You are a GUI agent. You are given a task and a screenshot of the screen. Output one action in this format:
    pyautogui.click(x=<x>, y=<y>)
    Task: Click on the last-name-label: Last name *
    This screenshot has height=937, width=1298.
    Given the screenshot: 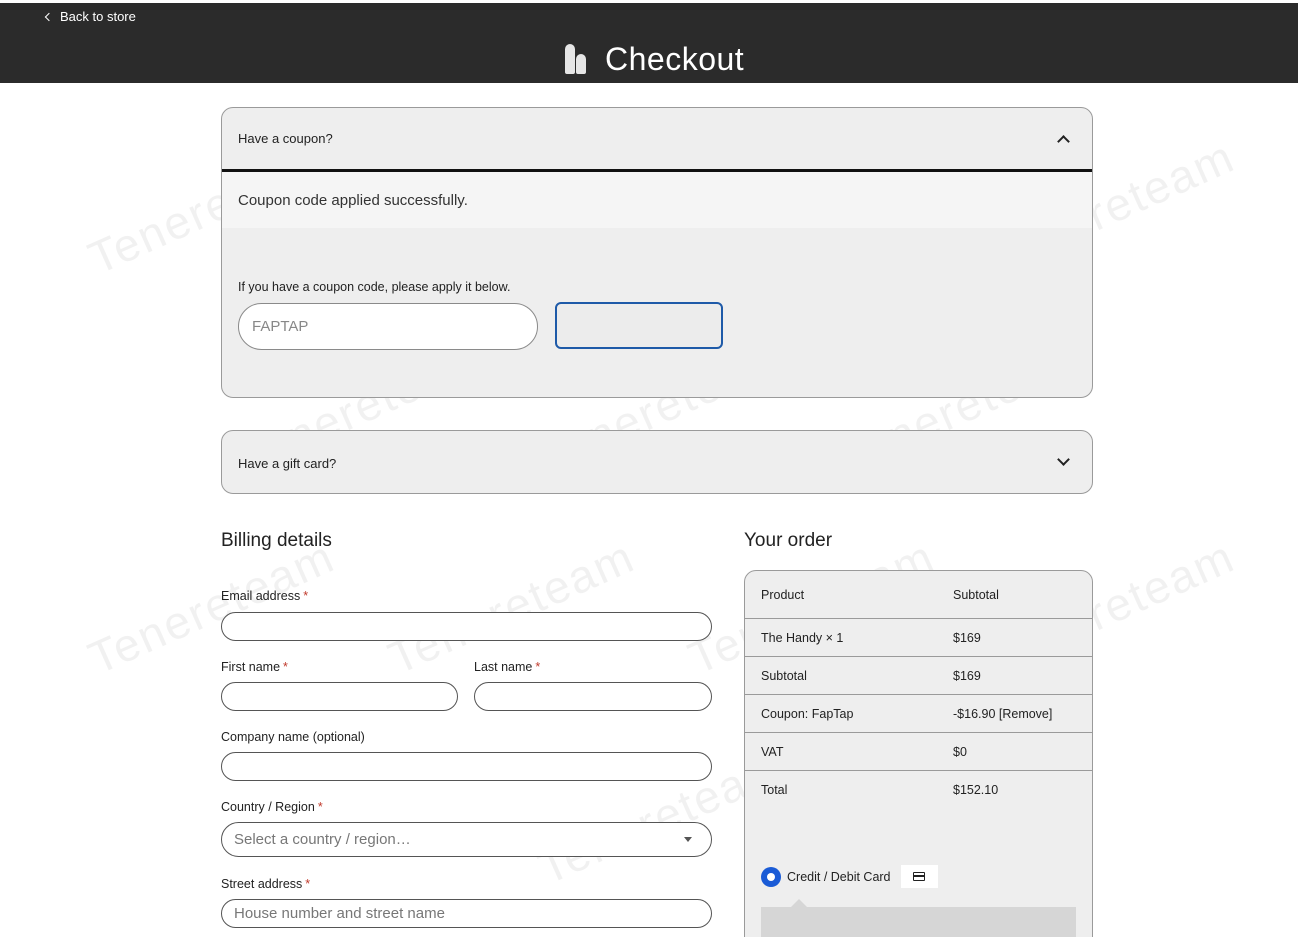 What is the action you would take?
    pyautogui.click(x=507, y=667)
    